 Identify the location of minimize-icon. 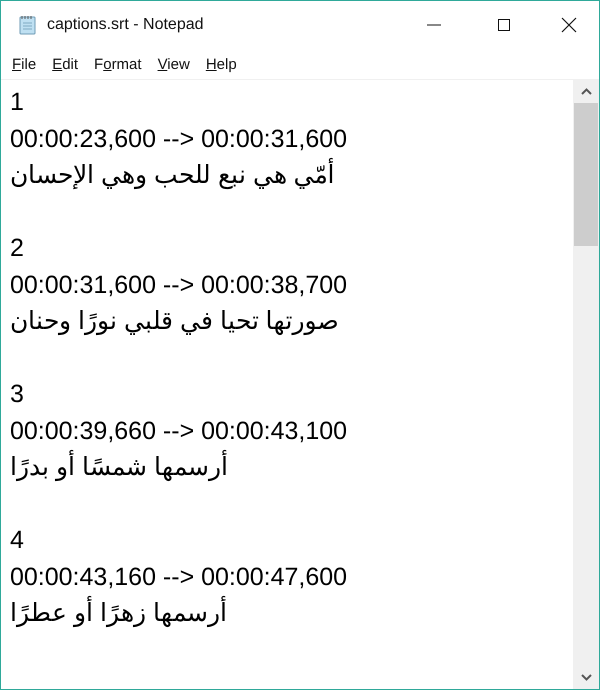
(434, 25).